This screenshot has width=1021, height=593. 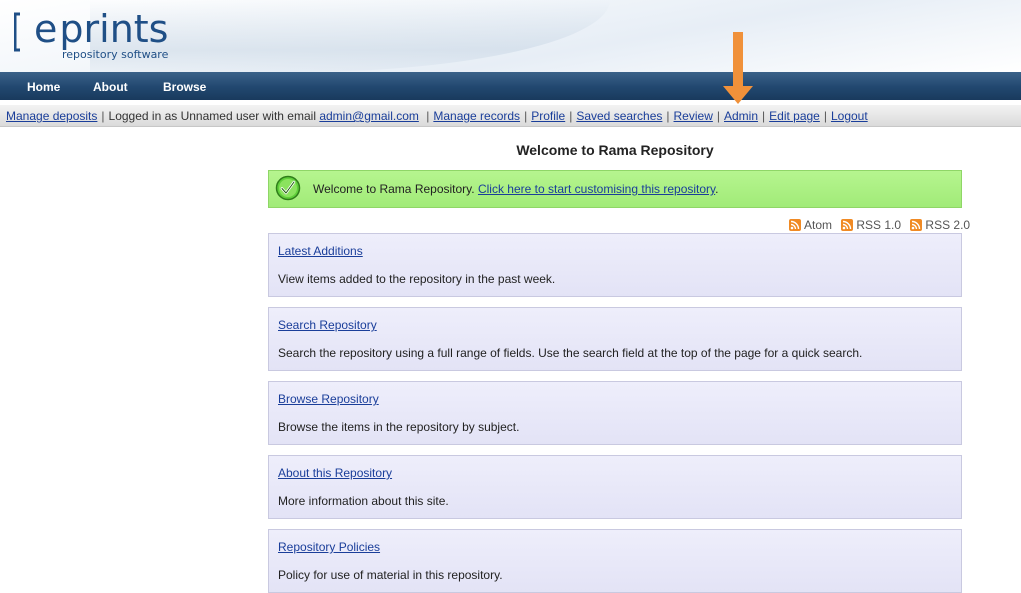 I want to click on nav-about: About, so click(x=110, y=87).